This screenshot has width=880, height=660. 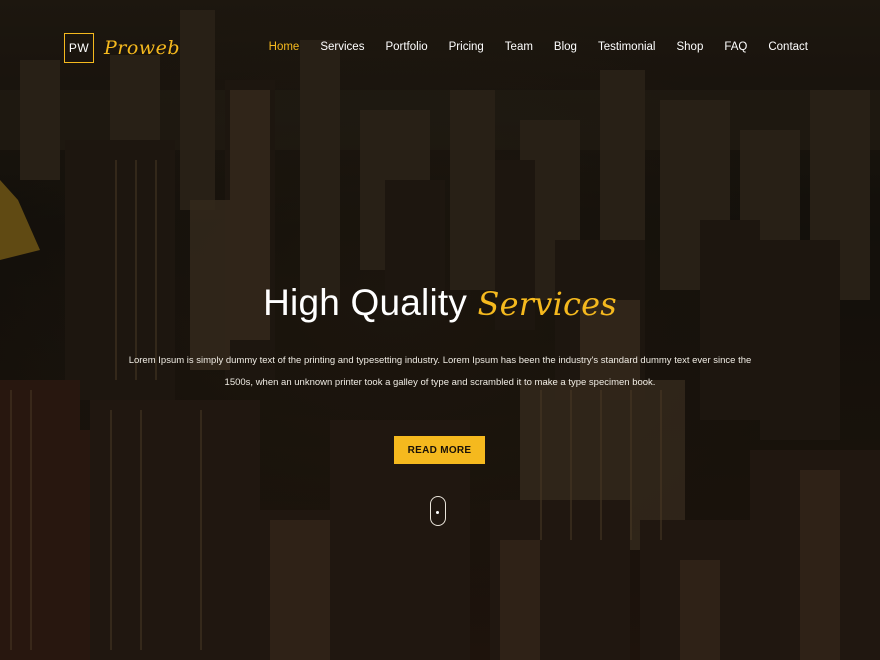 I want to click on scroll-dot, so click(x=437, y=512).